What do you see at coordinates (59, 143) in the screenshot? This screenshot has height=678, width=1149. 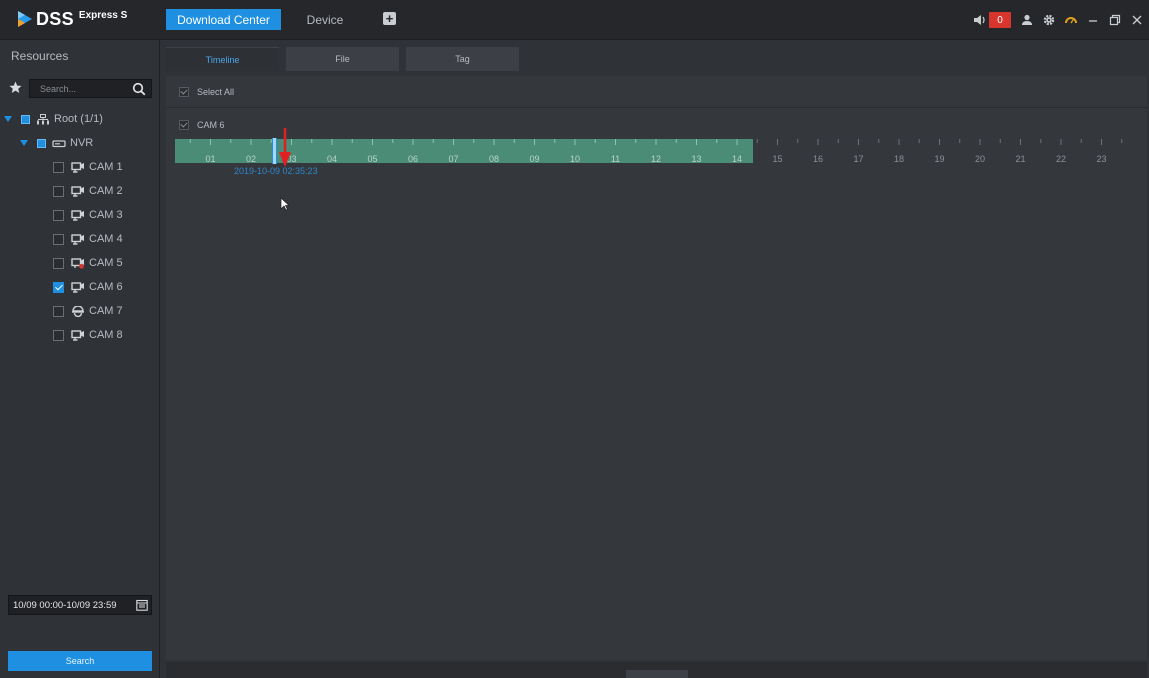 I see `nvr-device-icon` at bounding box center [59, 143].